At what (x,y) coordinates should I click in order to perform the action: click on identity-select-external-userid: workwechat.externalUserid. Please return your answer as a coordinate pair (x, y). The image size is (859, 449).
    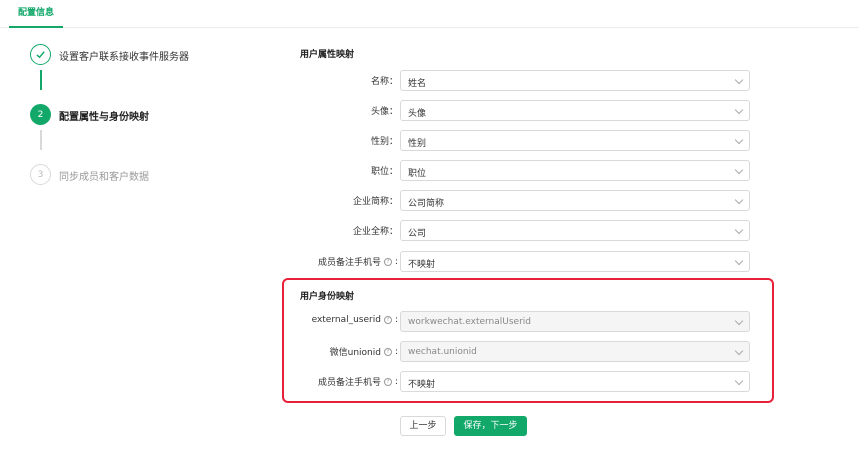
    Looking at the image, I should click on (575, 321).